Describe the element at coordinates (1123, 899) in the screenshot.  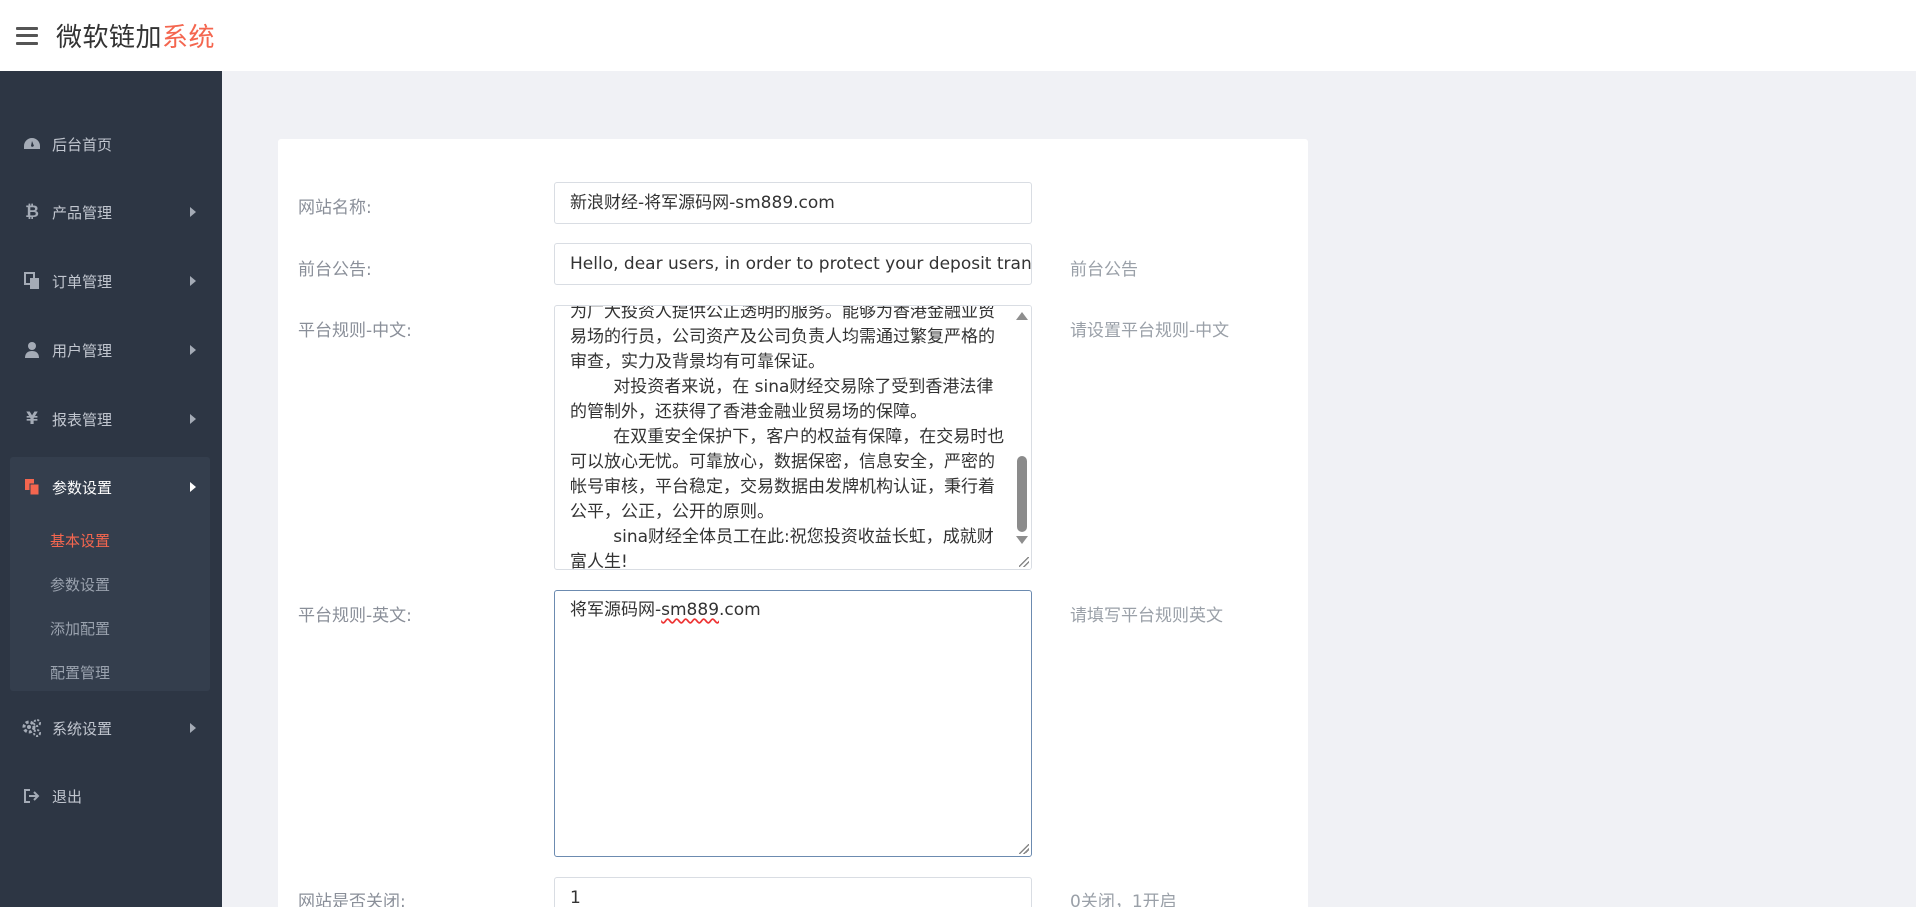
I see `site-closed-hint: 0关闭，1开启` at that location.